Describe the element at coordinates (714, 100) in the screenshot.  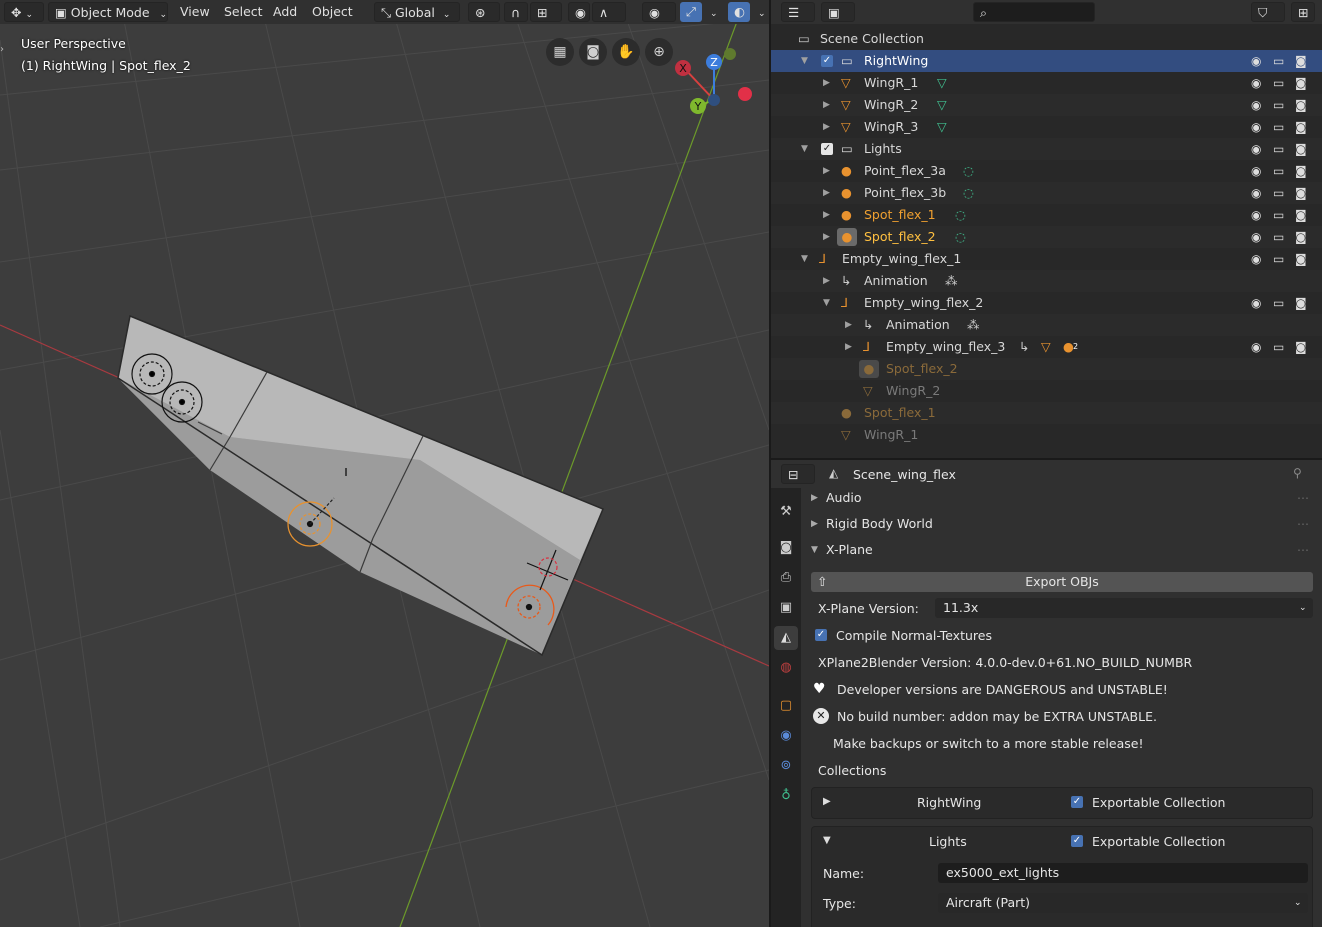
I see `gizmo-neg-z` at that location.